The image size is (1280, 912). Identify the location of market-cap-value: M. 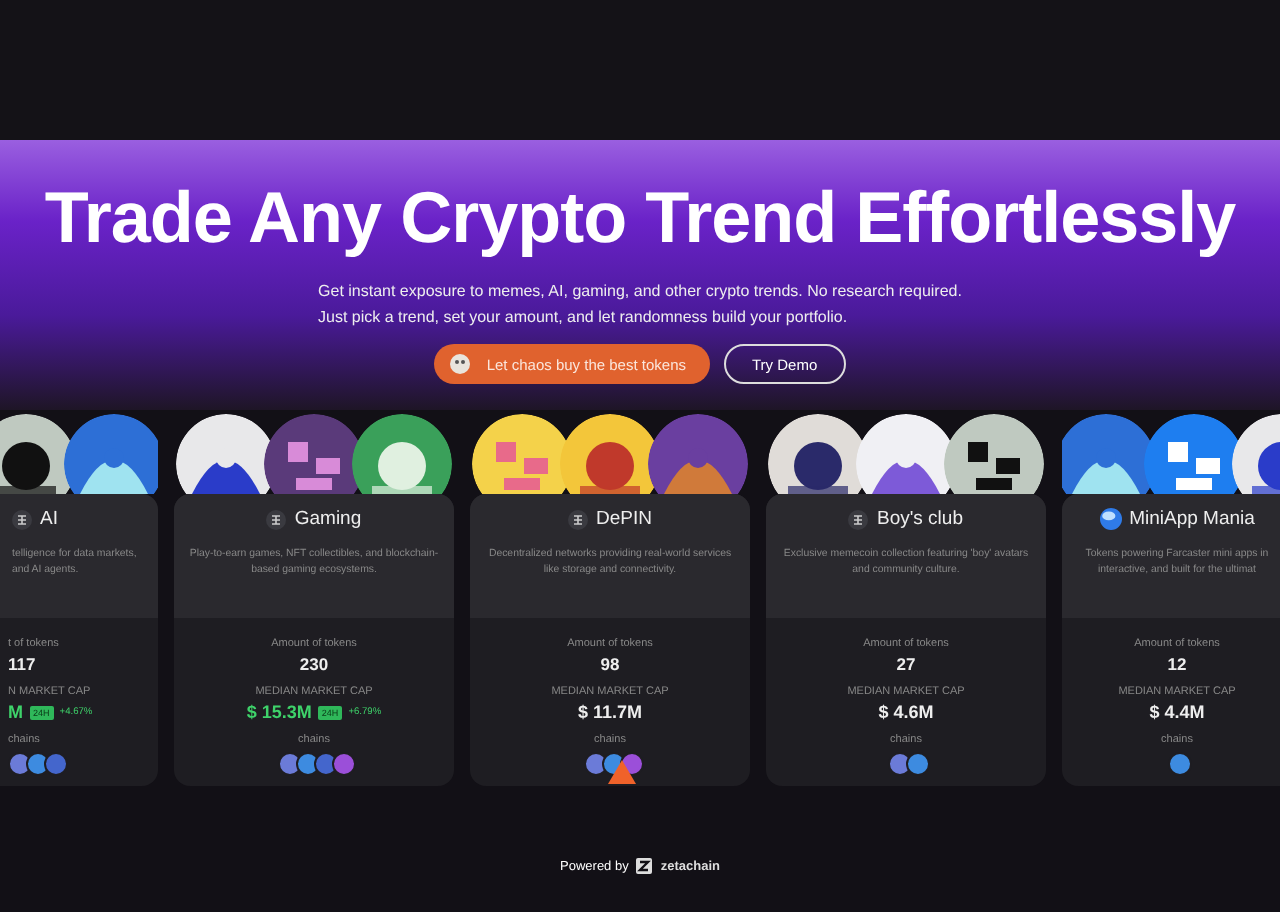
(15, 712).